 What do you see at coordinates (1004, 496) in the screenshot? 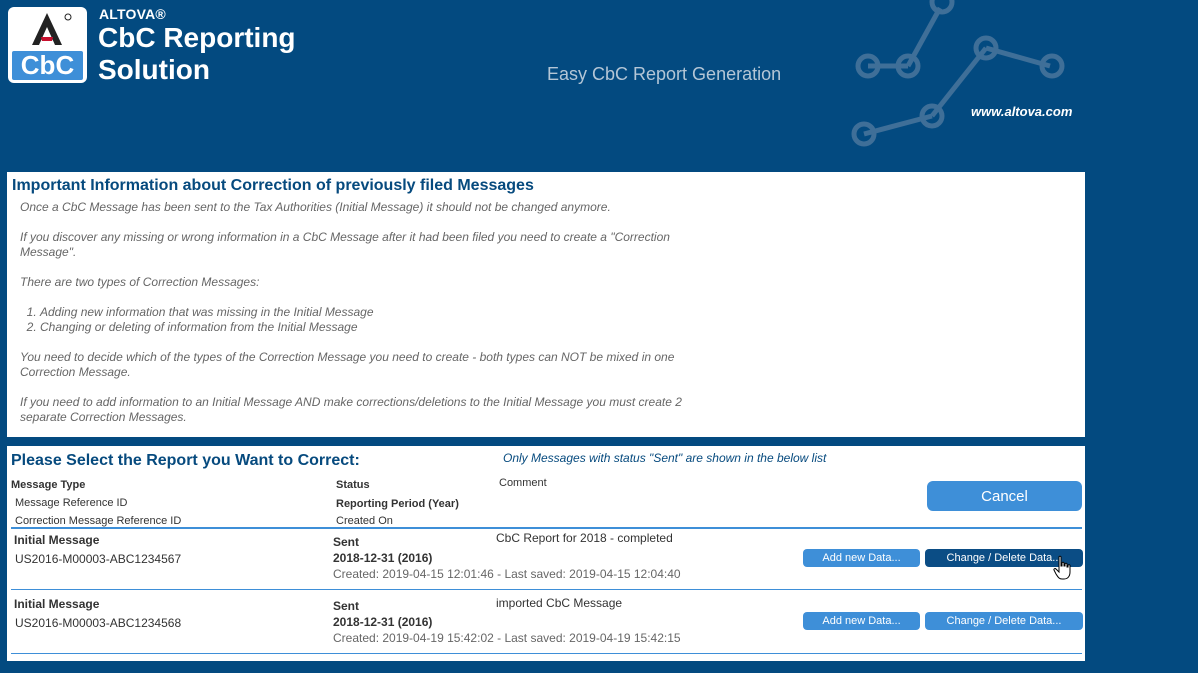
I see `cancel-button: Cancel` at bounding box center [1004, 496].